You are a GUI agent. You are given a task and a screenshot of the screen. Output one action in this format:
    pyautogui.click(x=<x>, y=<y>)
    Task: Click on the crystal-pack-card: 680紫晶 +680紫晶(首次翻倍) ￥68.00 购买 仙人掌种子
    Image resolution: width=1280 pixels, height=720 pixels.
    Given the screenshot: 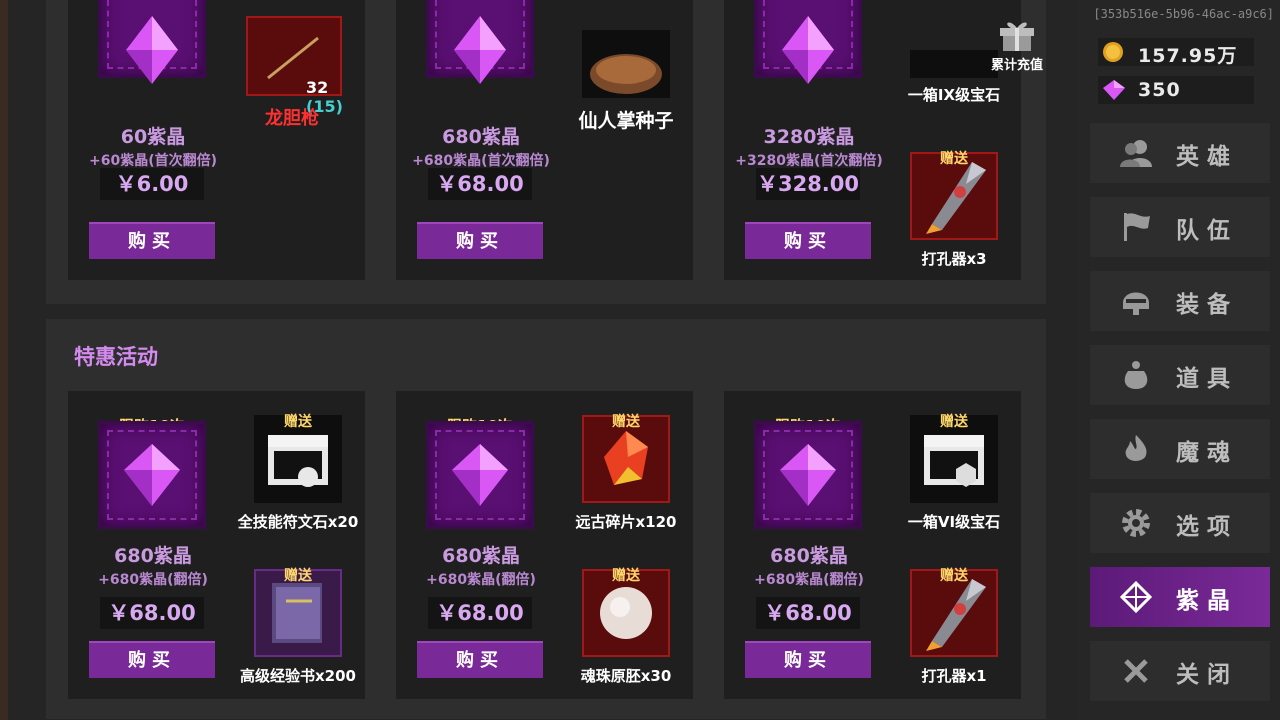 What is the action you would take?
    pyautogui.click(x=544, y=140)
    